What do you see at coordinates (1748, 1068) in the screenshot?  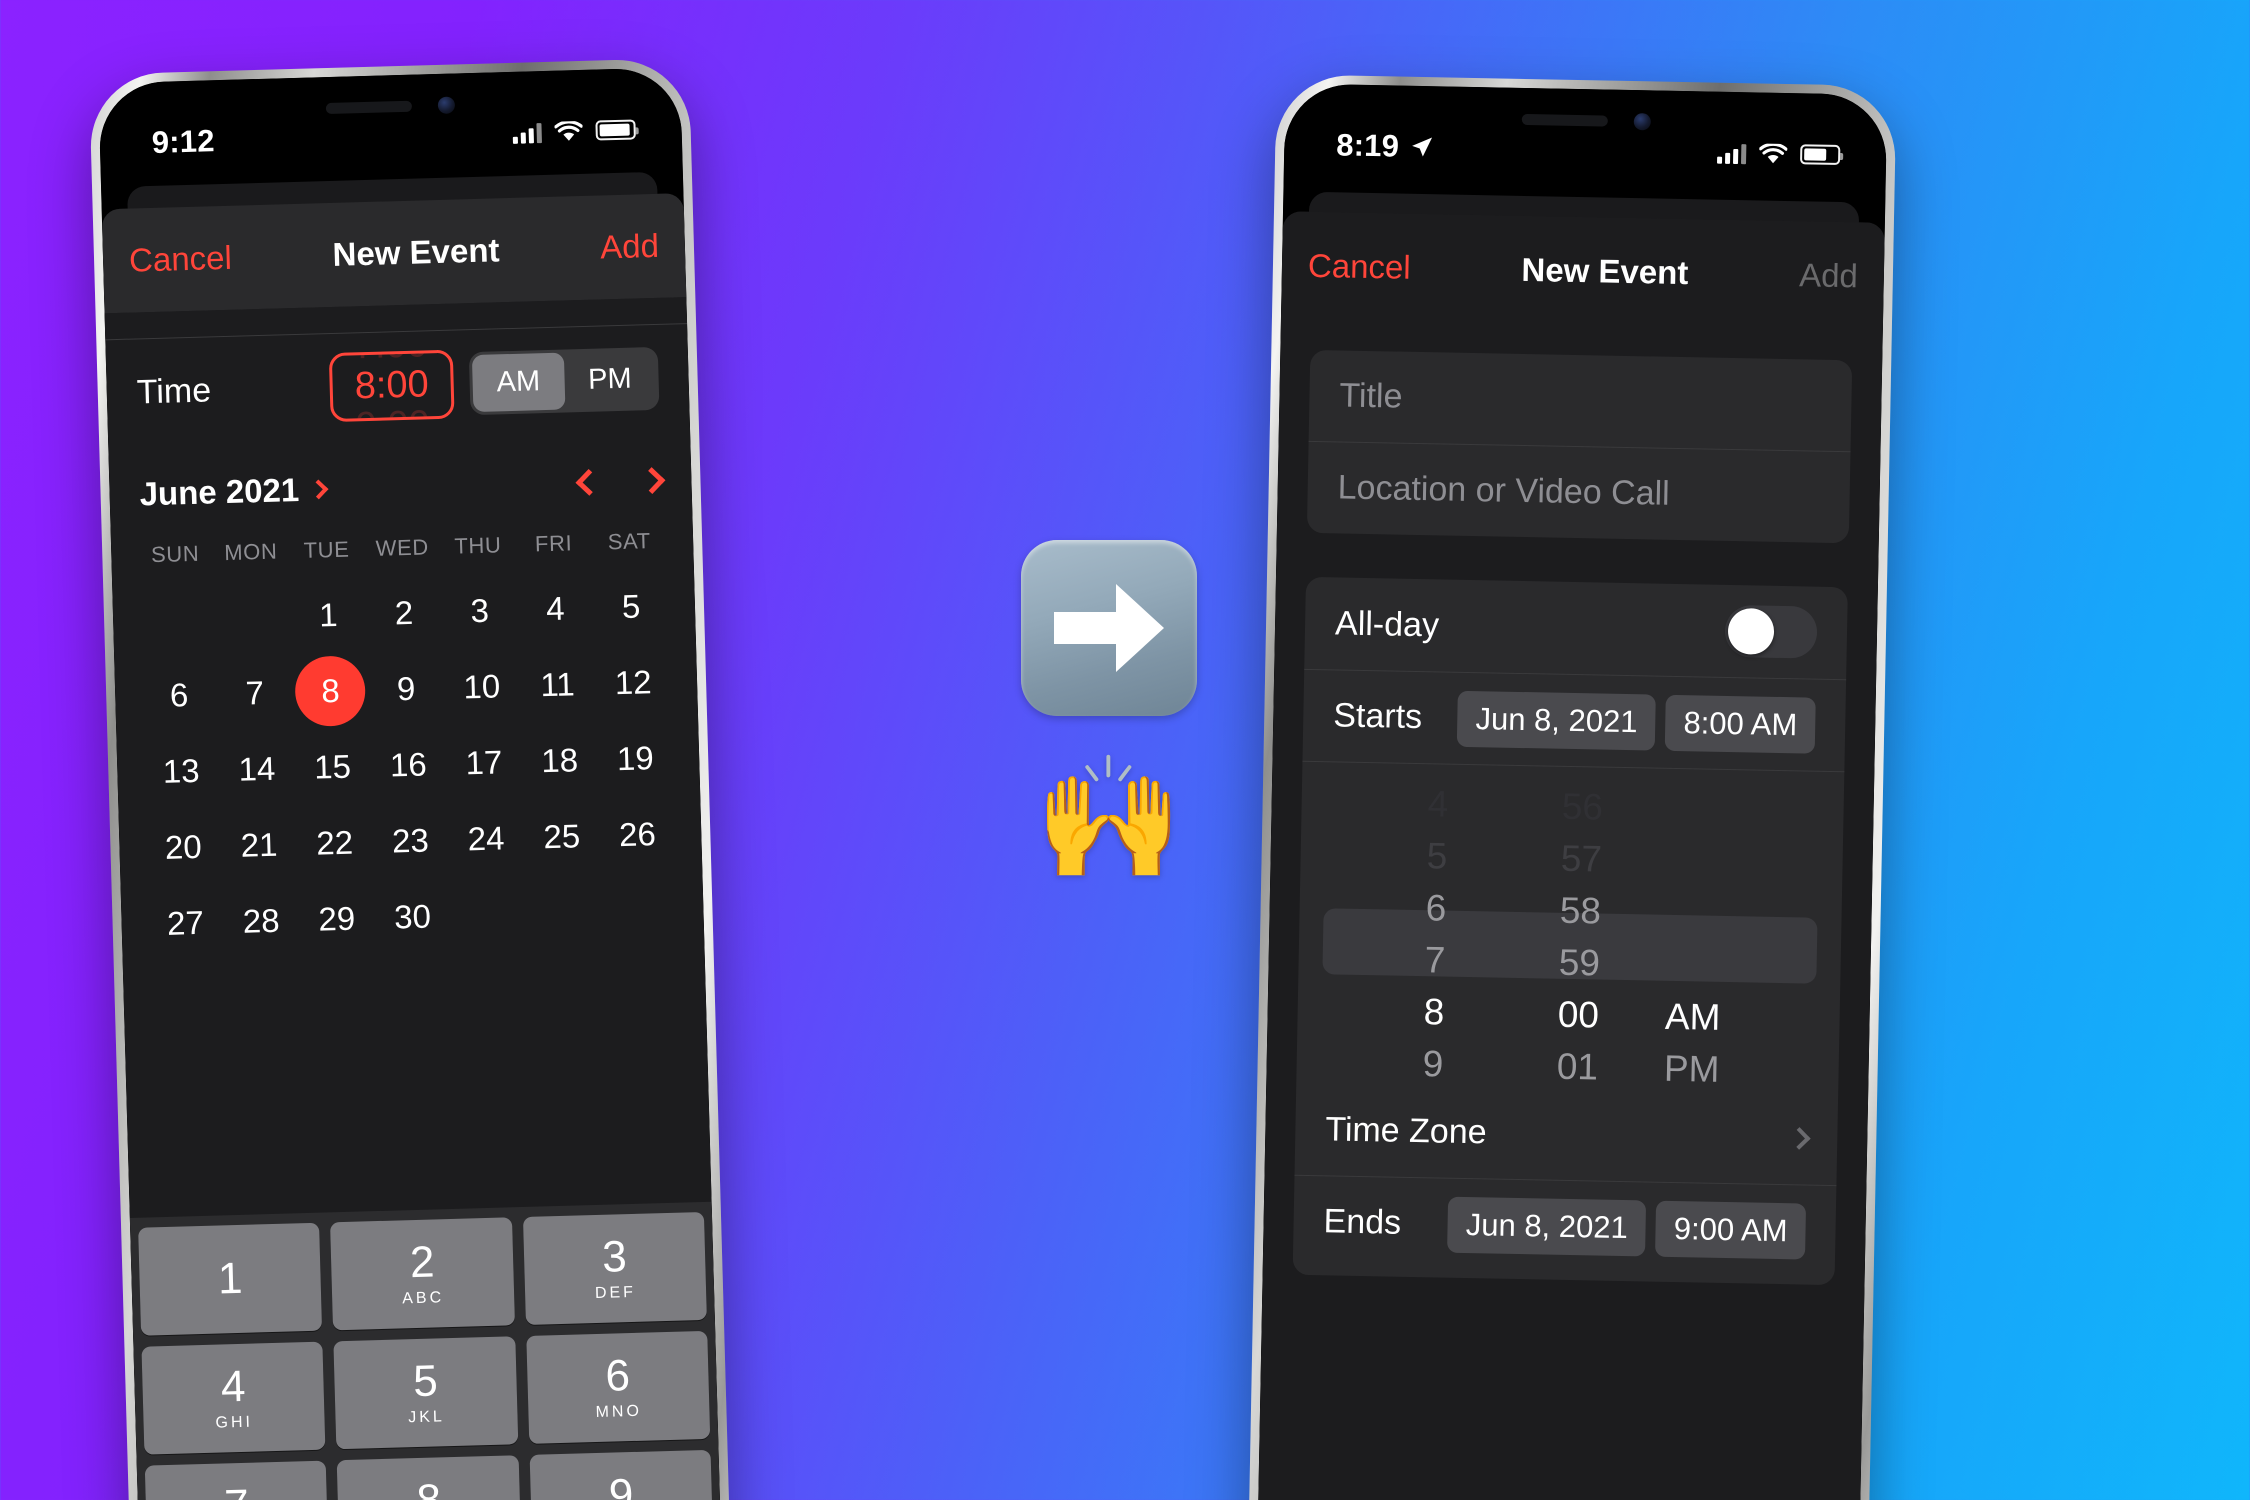 I see `picker-meridiem-PM: PM` at bounding box center [1748, 1068].